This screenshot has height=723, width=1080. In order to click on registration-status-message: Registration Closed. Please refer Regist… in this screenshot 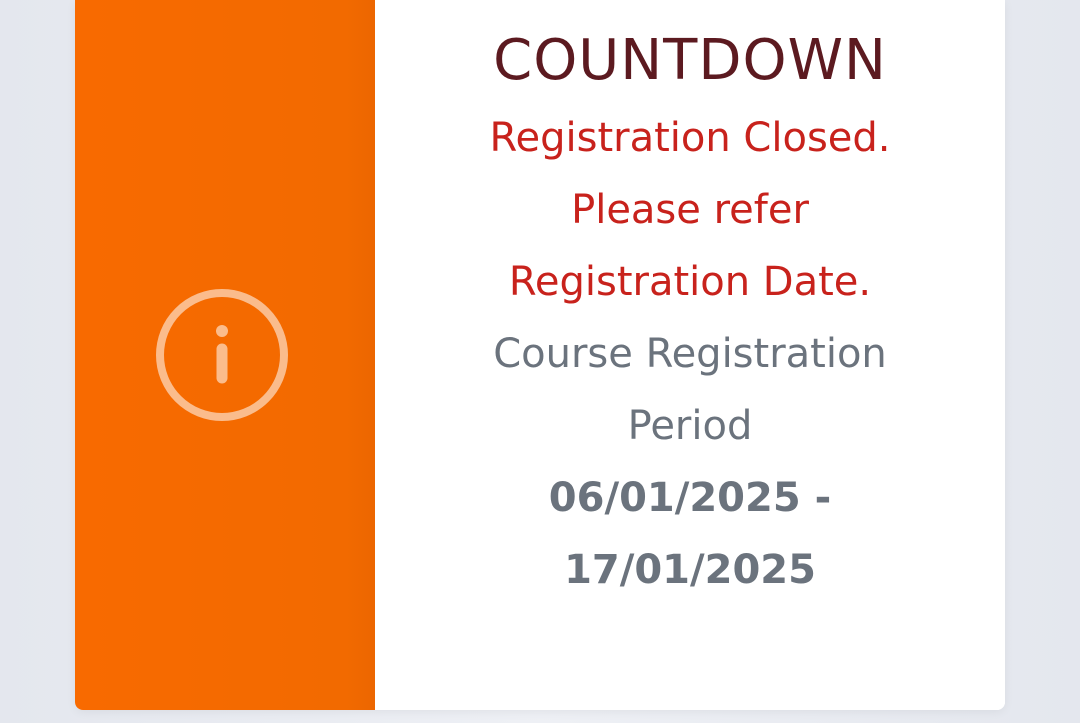, I will do `click(690, 210)`.